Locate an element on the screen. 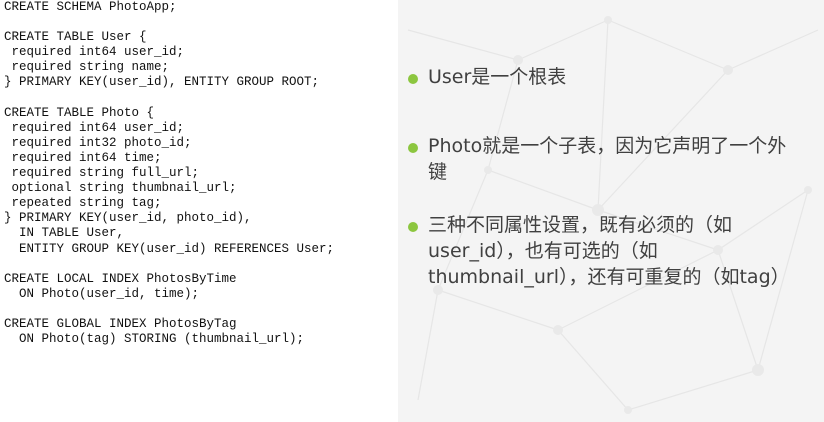  code-line: CREATE GLOBAL INDEX PhotosByTag is located at coordinates (120, 323).